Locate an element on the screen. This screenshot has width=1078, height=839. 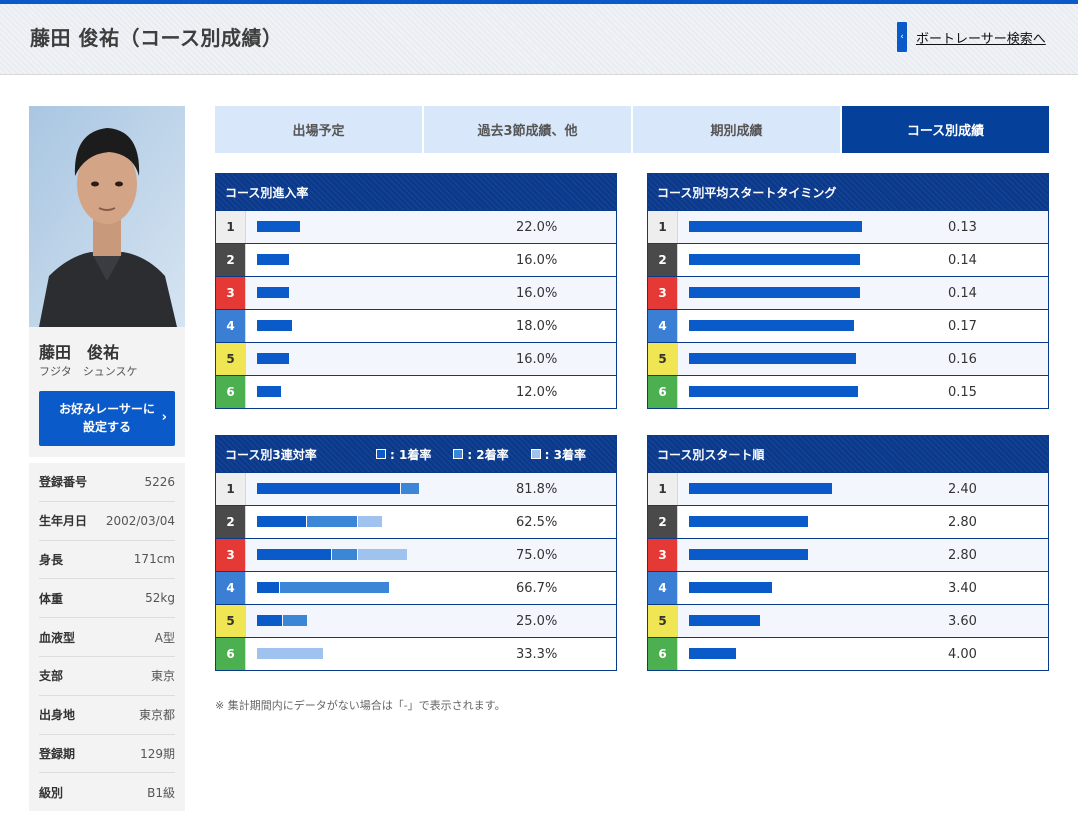
info-value: 5226 is located at coordinates (159, 481).